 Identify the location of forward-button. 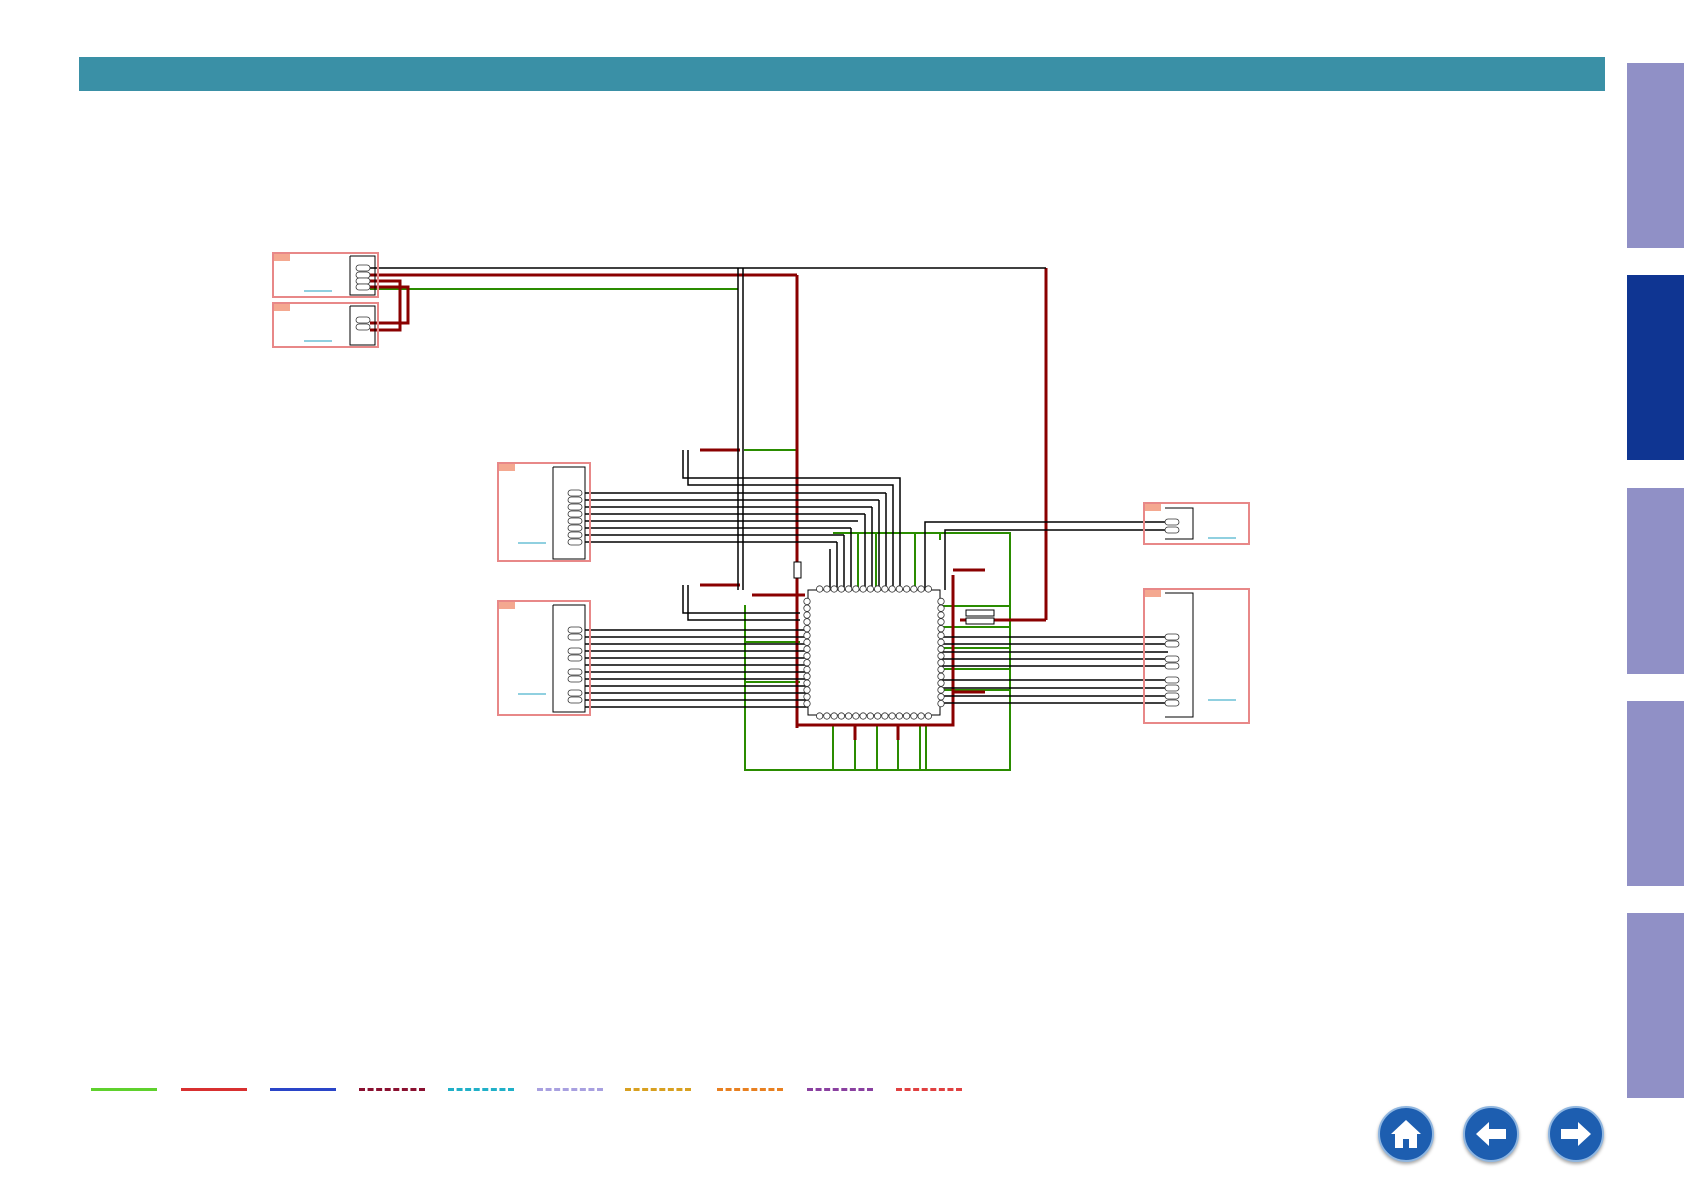
(1576, 1134).